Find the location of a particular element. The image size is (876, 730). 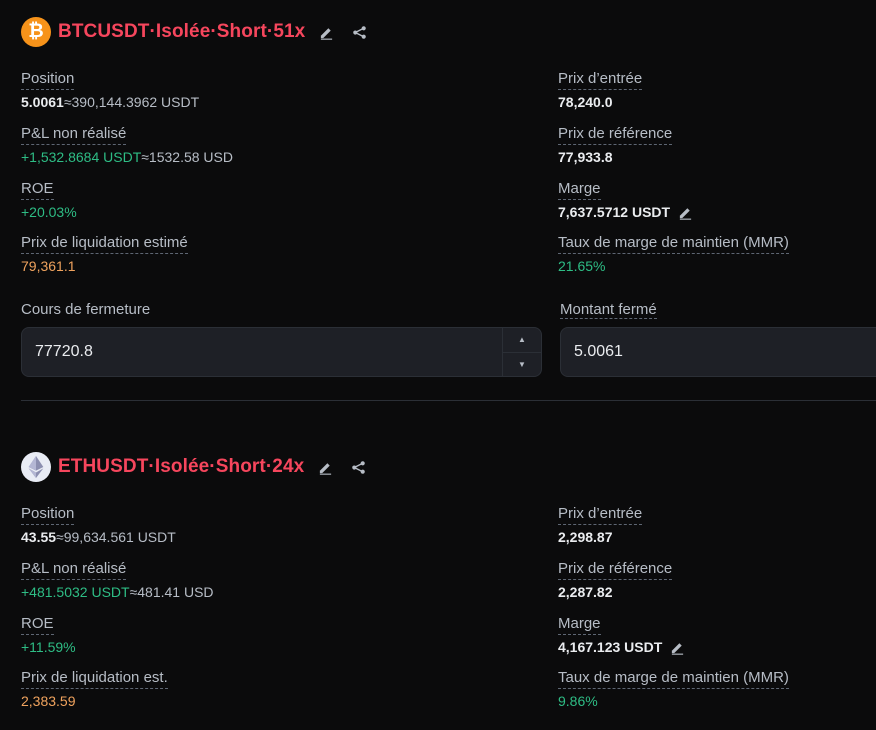

unrealized-pnl-value: +481.5032 USDT is located at coordinates (75, 592).